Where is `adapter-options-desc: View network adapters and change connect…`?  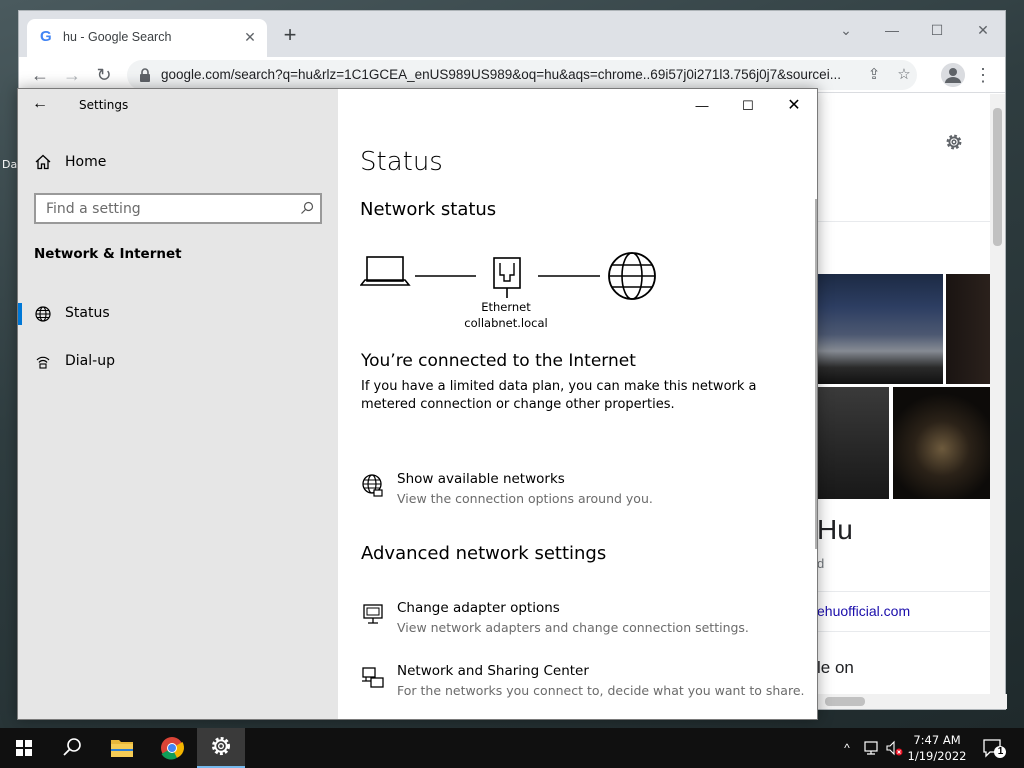 adapter-options-desc: View network adapters and change connect… is located at coordinates (573, 627).